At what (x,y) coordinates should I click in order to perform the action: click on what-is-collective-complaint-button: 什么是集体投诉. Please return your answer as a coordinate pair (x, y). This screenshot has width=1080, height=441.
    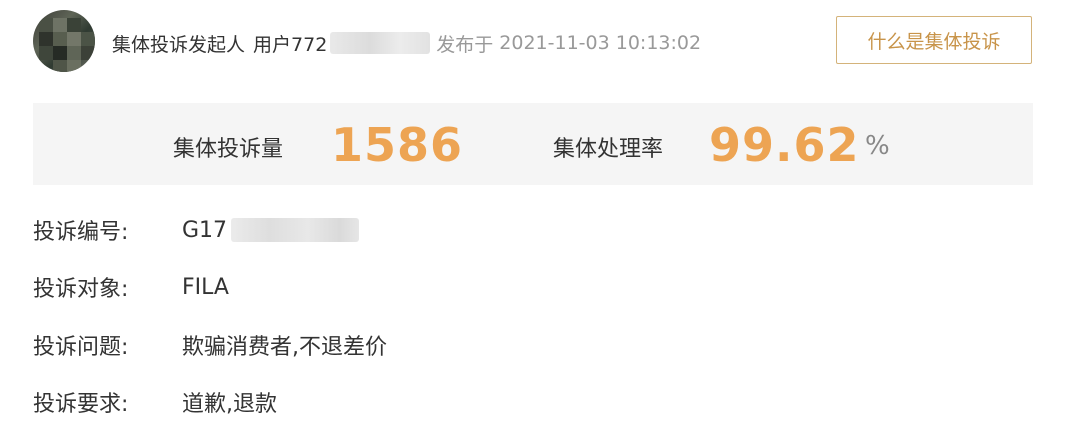
    Looking at the image, I should click on (934, 40).